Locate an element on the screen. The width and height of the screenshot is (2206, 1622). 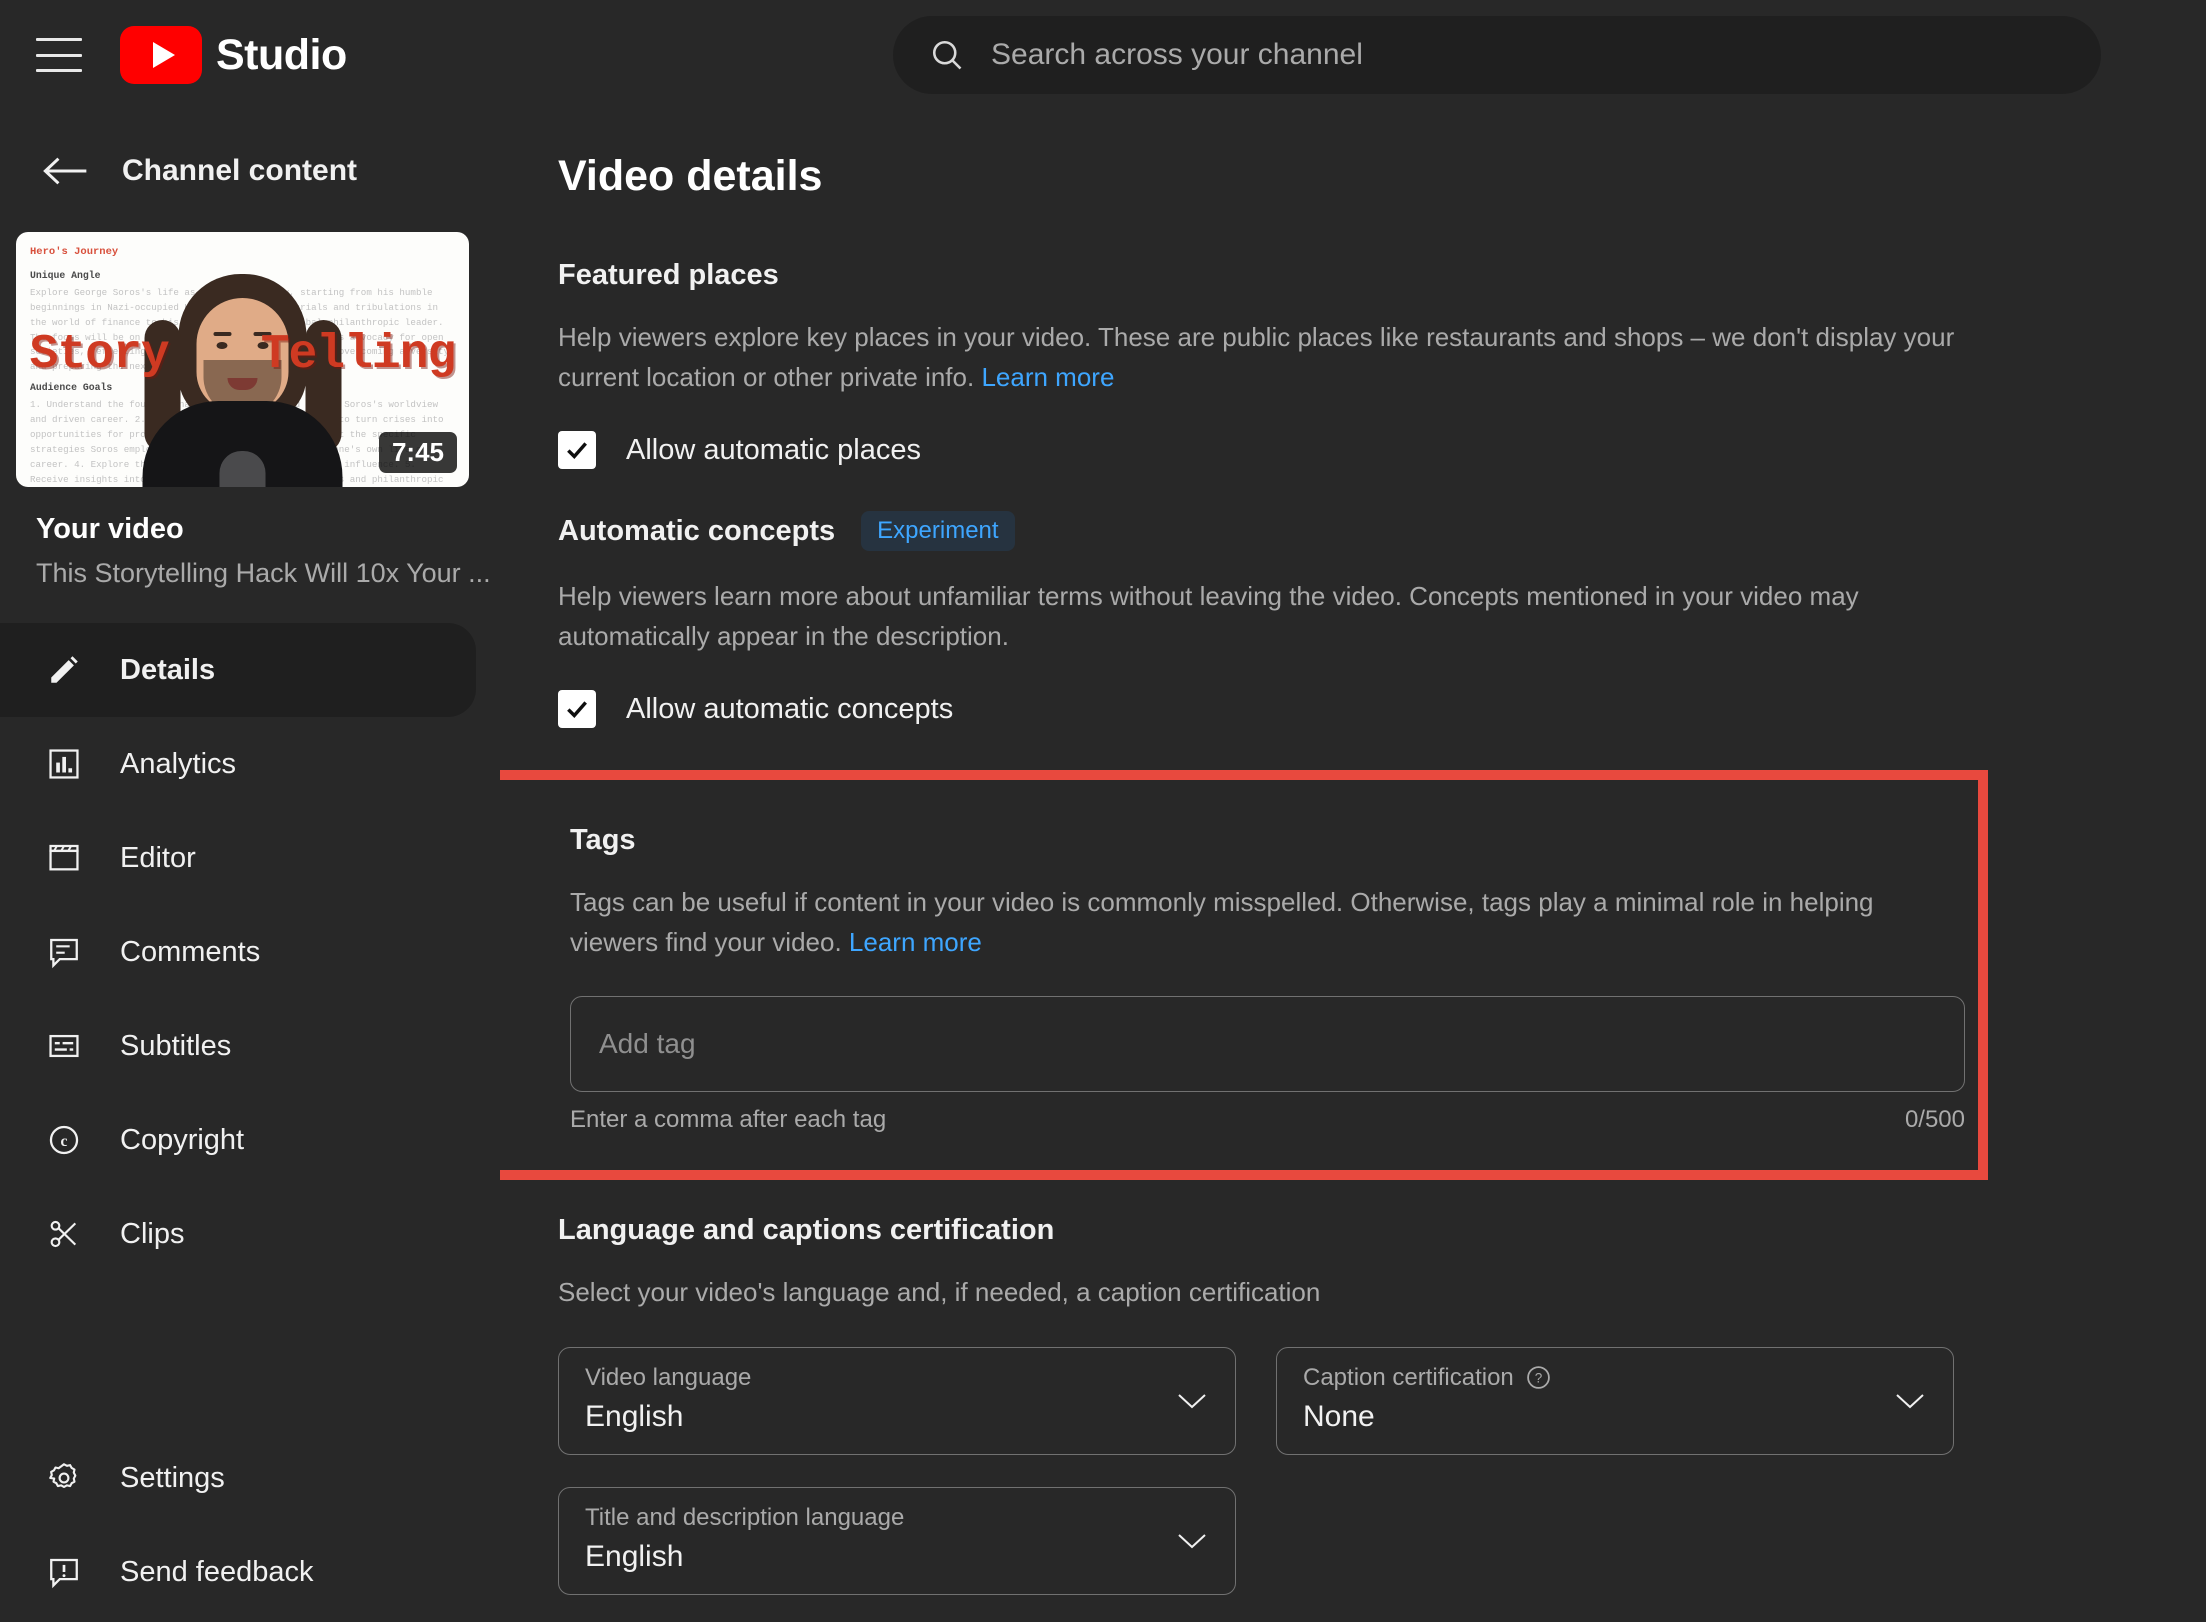
sidebar-item-clips: Clips is located at coordinates (238, 1234).